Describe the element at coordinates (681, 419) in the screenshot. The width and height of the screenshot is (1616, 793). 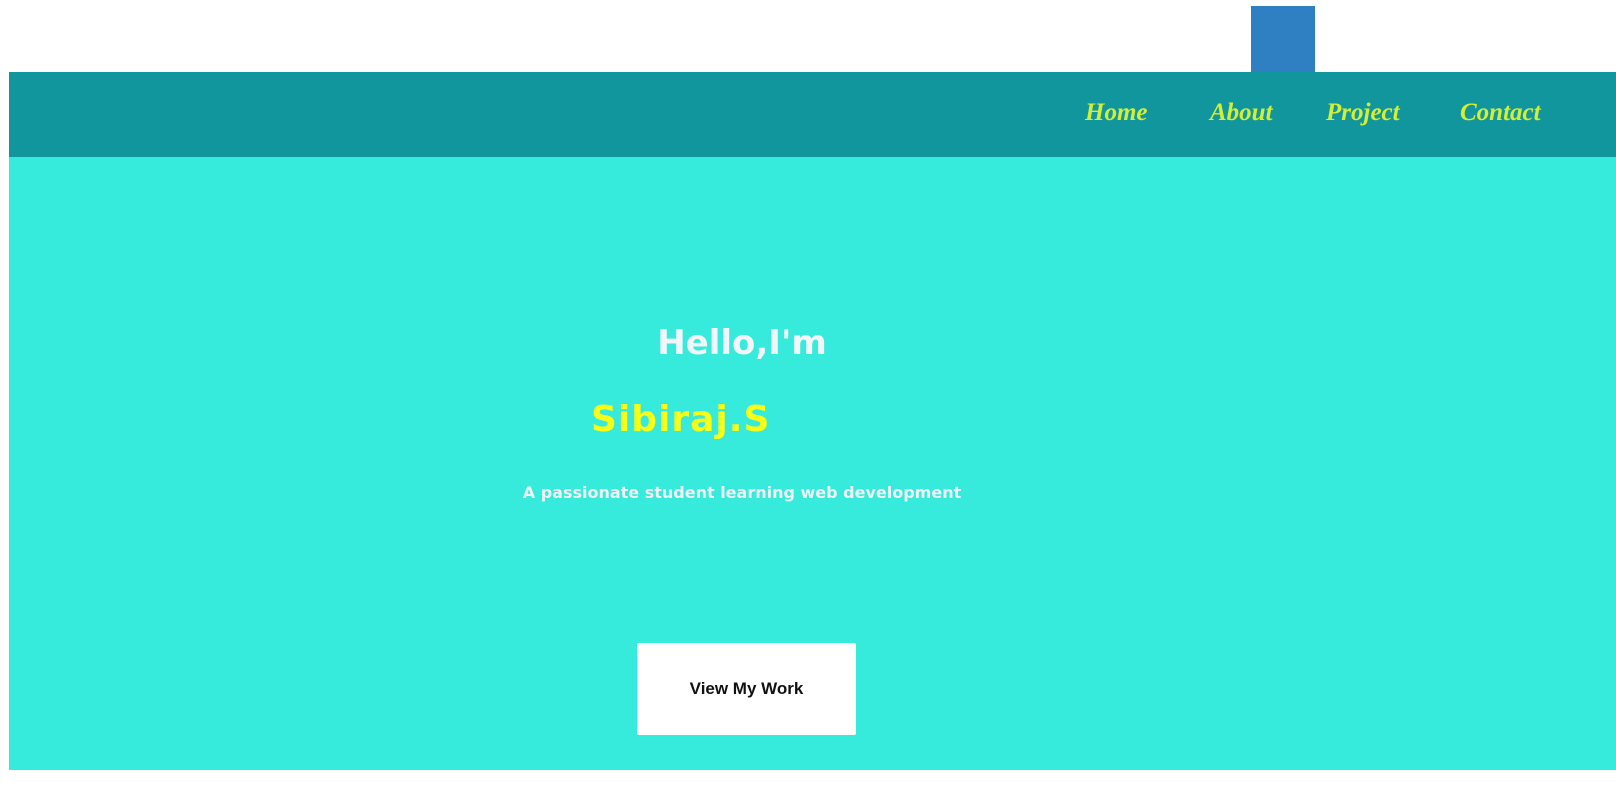
I see `hero-name: Sibiraj.S` at that location.